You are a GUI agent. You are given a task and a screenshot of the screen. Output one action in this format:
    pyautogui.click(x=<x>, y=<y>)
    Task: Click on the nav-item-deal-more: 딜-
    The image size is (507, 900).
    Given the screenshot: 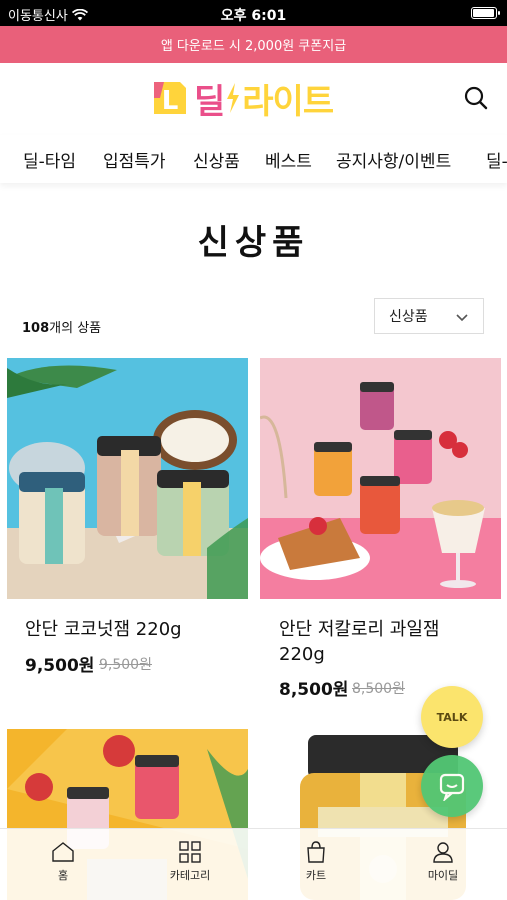 What is the action you would take?
    pyautogui.click(x=496, y=159)
    